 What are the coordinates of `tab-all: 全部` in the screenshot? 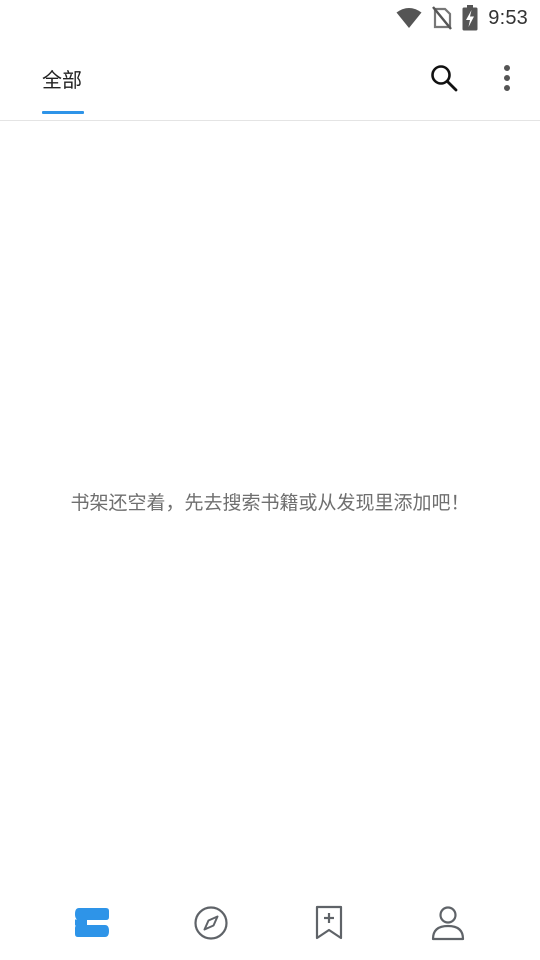 It's located at (62, 78).